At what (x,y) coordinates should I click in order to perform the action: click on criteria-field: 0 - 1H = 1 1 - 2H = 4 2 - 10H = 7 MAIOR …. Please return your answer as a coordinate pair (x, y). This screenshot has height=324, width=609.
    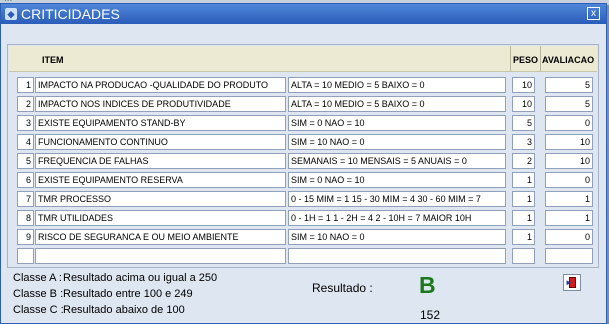
    Looking at the image, I should click on (397, 218).